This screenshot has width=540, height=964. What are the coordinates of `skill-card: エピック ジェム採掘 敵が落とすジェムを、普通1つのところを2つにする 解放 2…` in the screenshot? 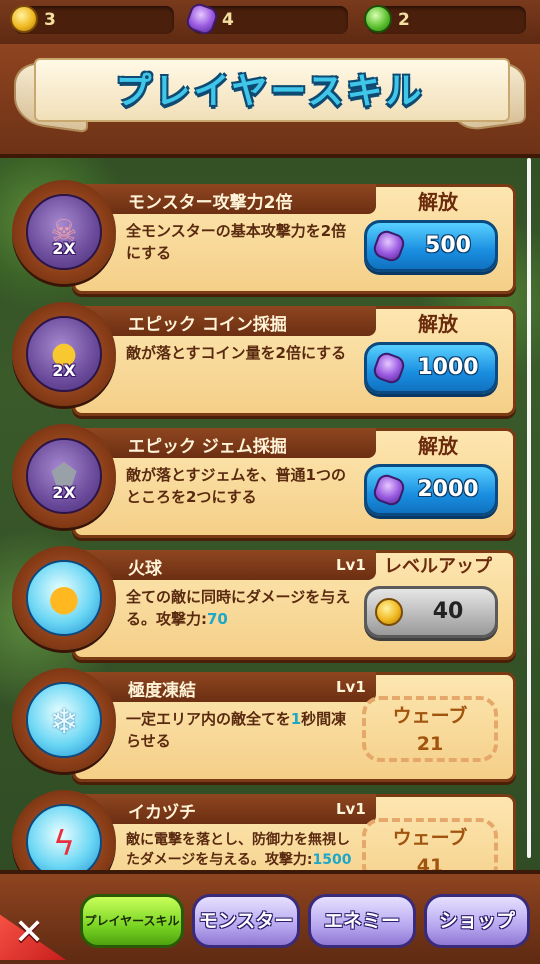 It's located at (264, 481).